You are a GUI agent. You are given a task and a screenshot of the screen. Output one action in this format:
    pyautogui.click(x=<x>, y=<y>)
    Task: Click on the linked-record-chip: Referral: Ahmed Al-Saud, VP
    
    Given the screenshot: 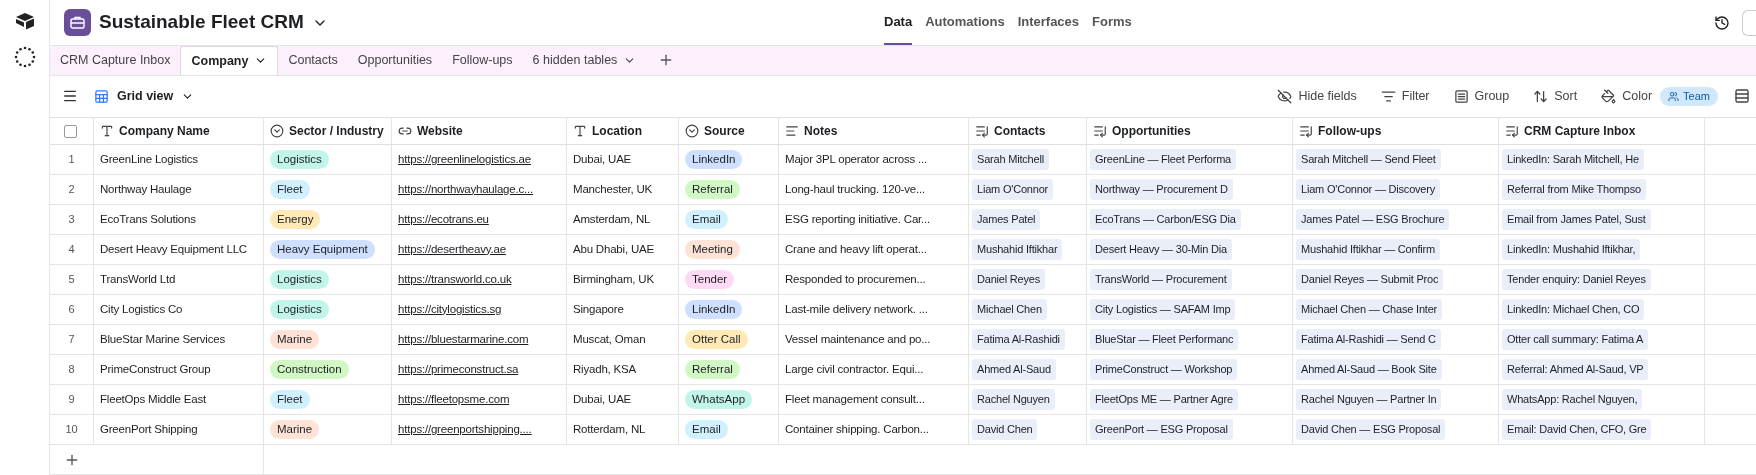 What is the action you would take?
    pyautogui.click(x=1575, y=369)
    